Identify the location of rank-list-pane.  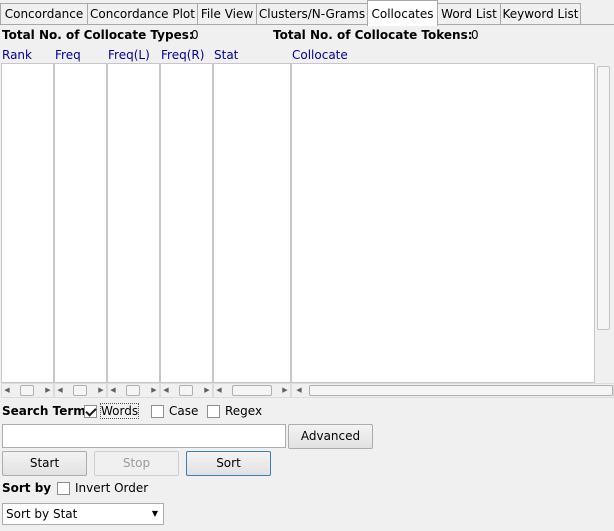
(27, 223).